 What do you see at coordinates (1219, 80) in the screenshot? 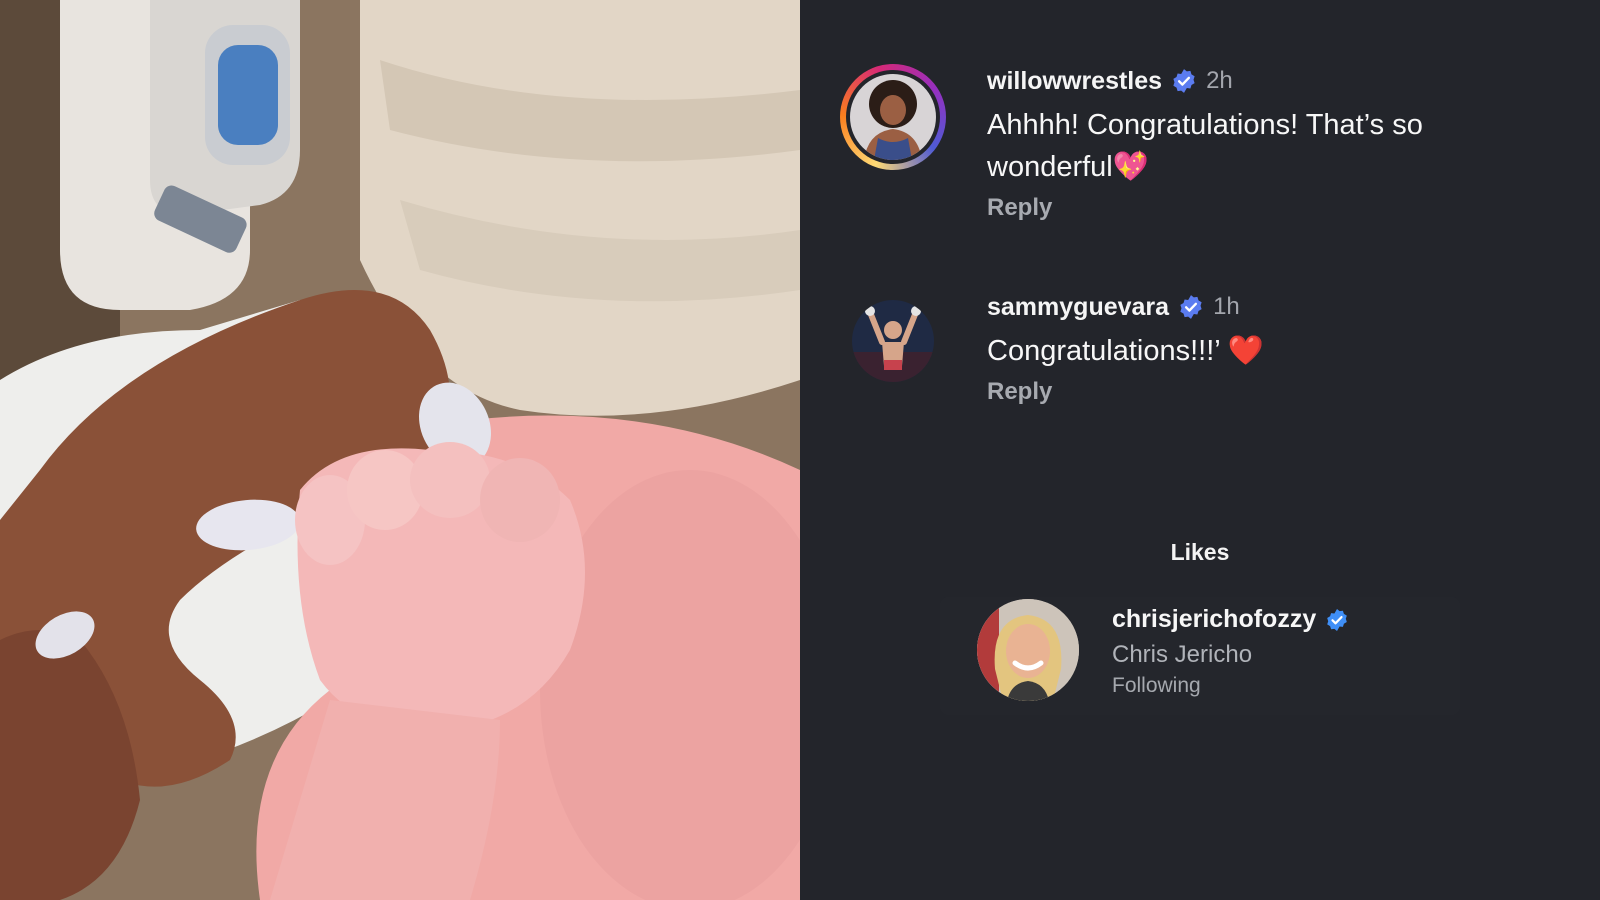
I see `comment-time: 2h` at bounding box center [1219, 80].